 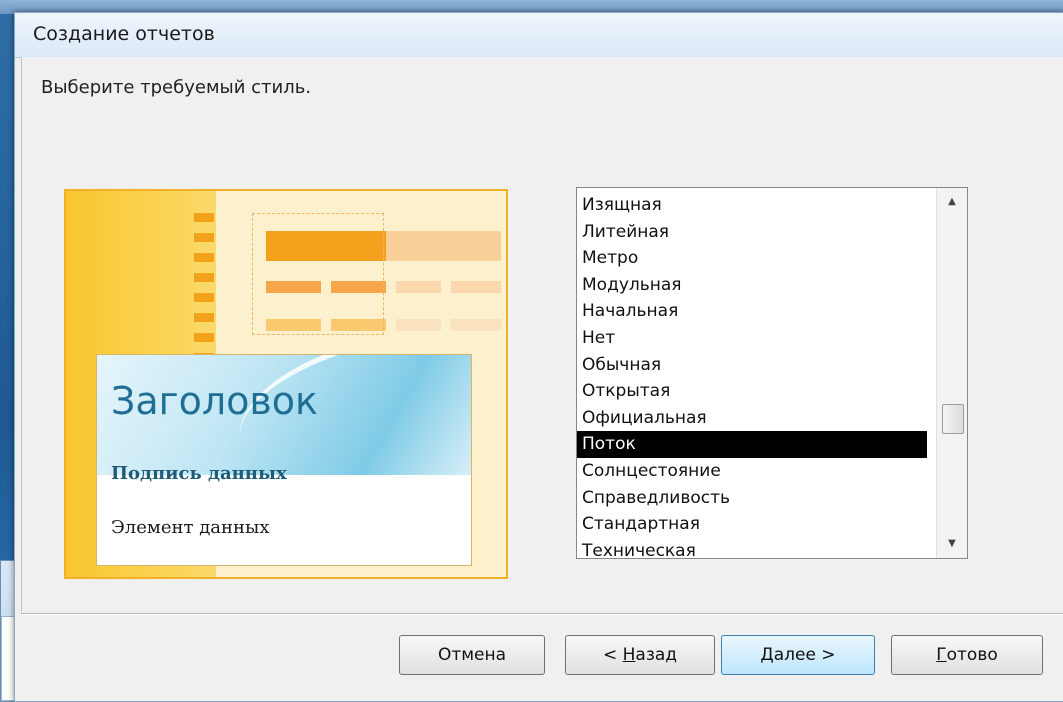 I want to click on back-button-accesskey: Н, so click(x=629, y=655).